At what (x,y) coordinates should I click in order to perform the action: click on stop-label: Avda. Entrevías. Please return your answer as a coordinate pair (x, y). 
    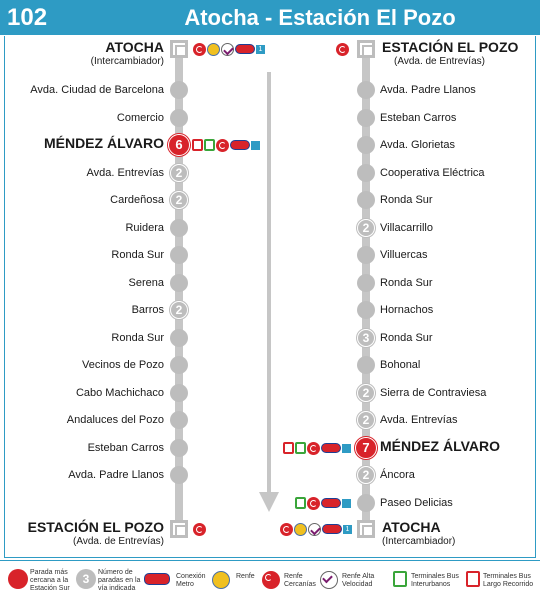
    Looking at the image, I should click on (419, 420).